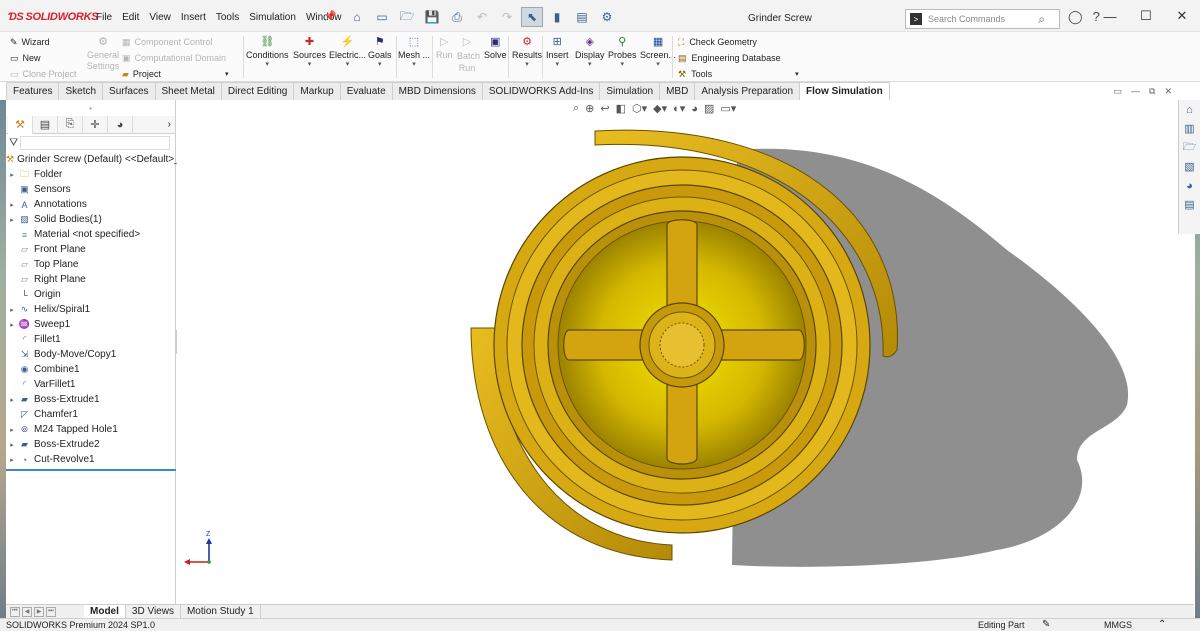  I want to click on pin-icon: 📌, so click(330, 16).